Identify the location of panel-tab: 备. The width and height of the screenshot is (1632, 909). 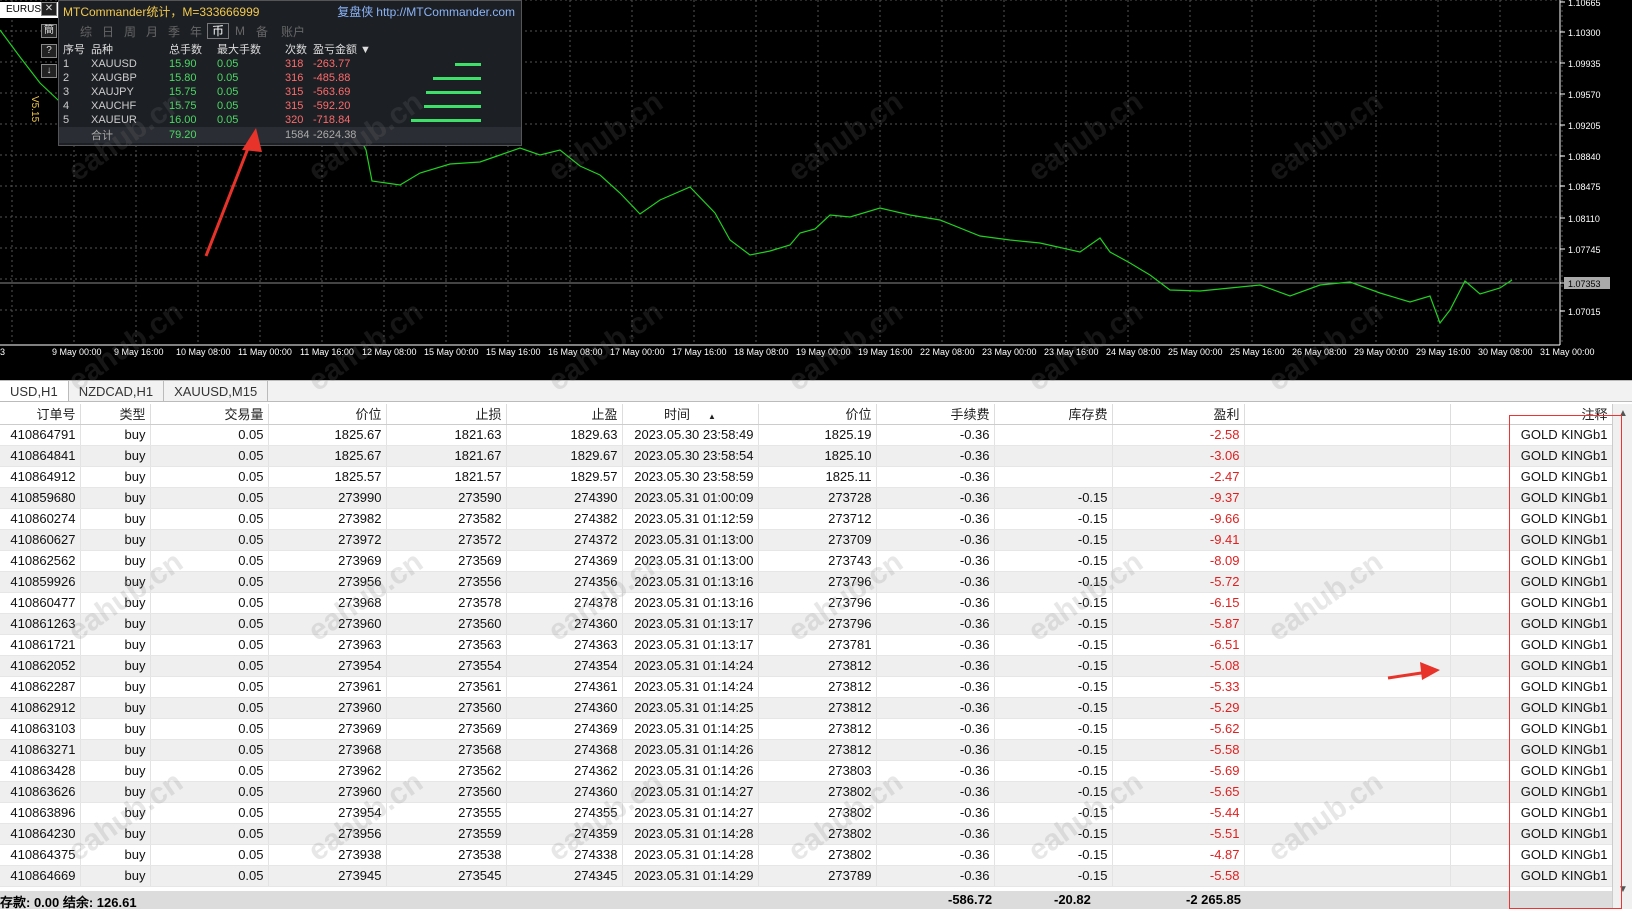
(262, 31).